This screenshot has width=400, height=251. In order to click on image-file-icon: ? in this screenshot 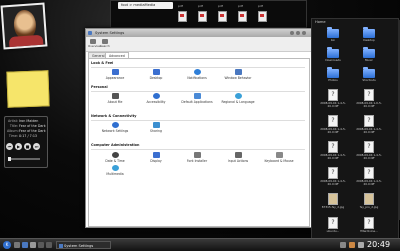, I will do `click(333, 199)`.